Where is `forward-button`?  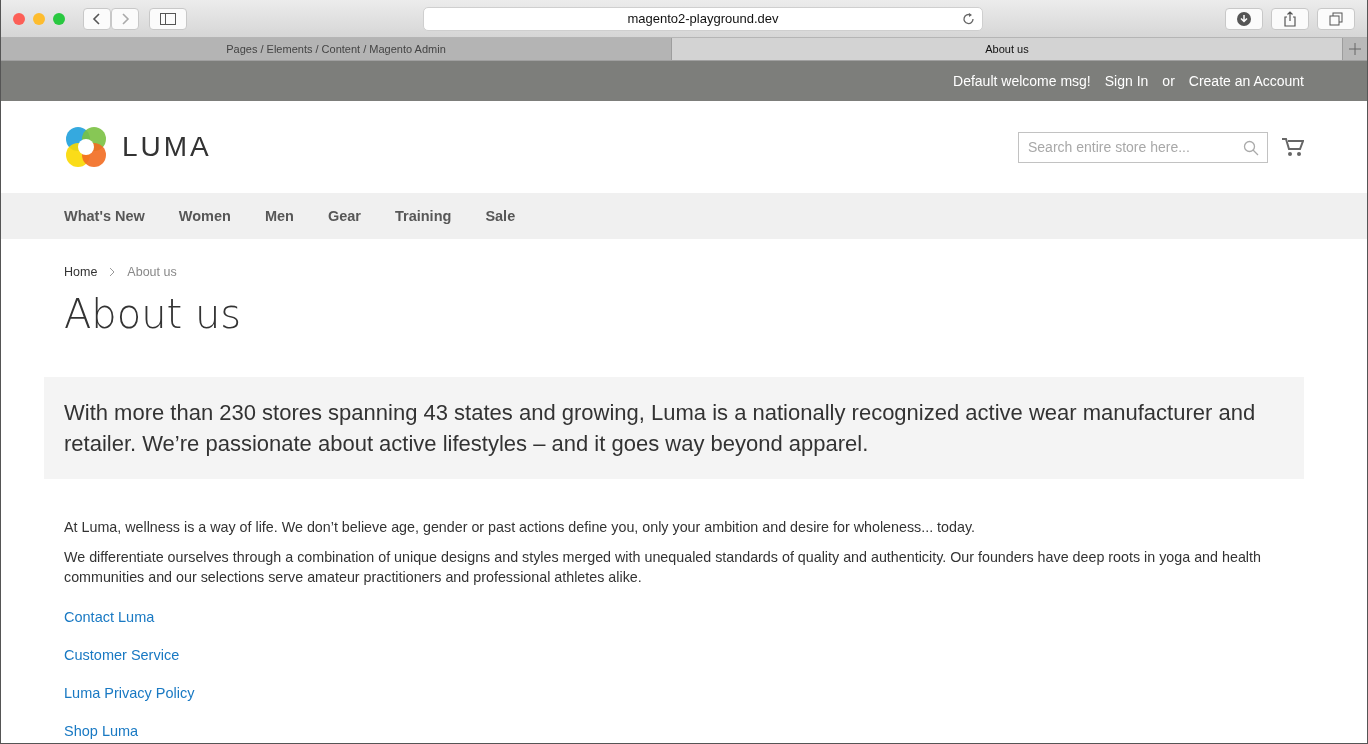 forward-button is located at coordinates (125, 18).